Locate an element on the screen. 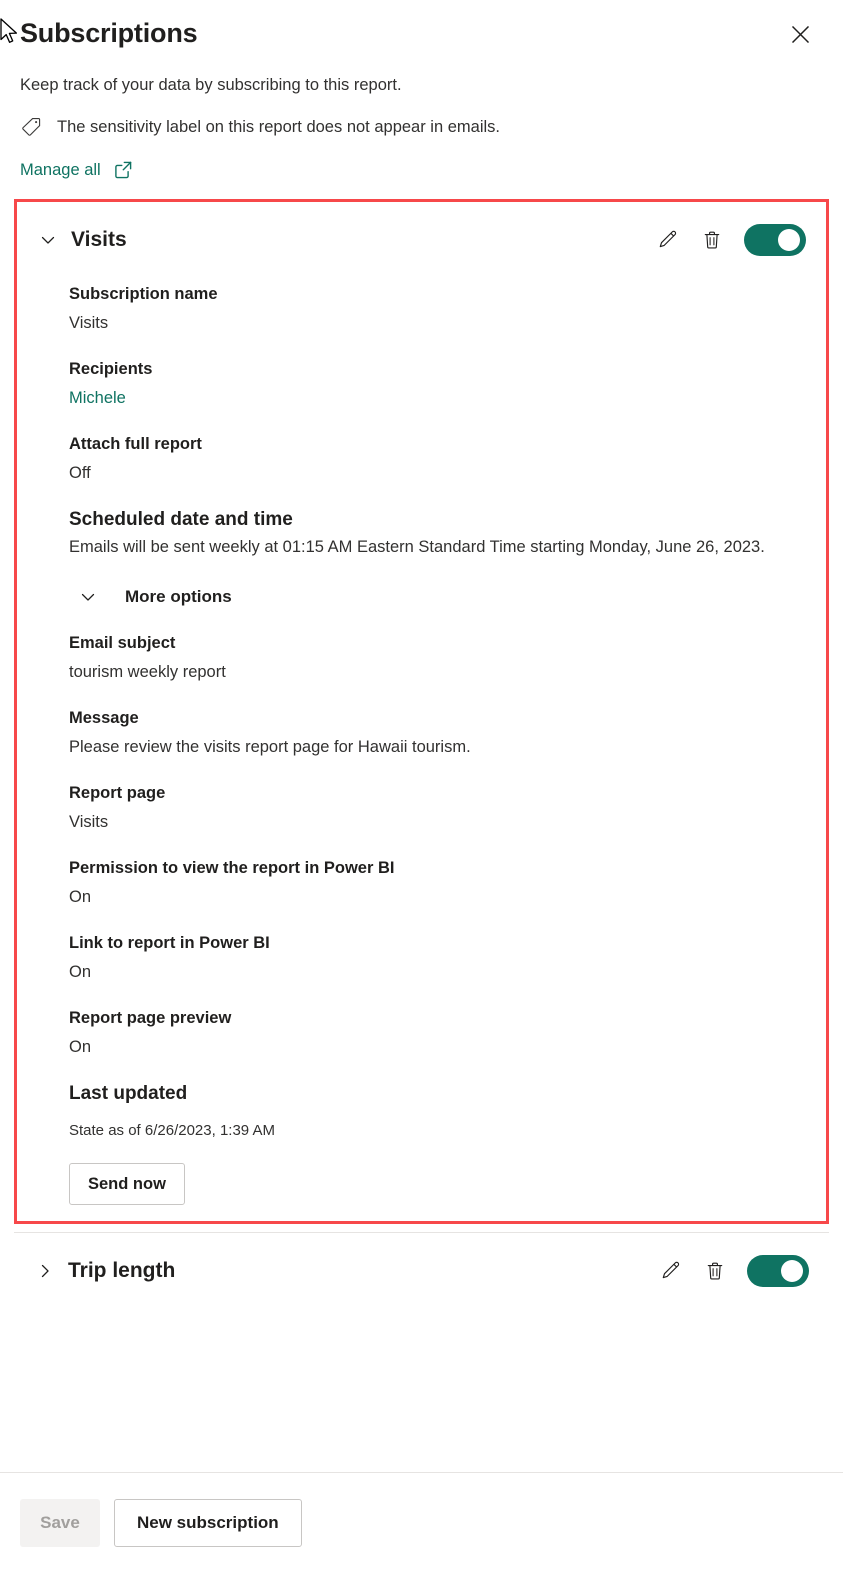  more-options-toggle: More options is located at coordinates (154, 597).